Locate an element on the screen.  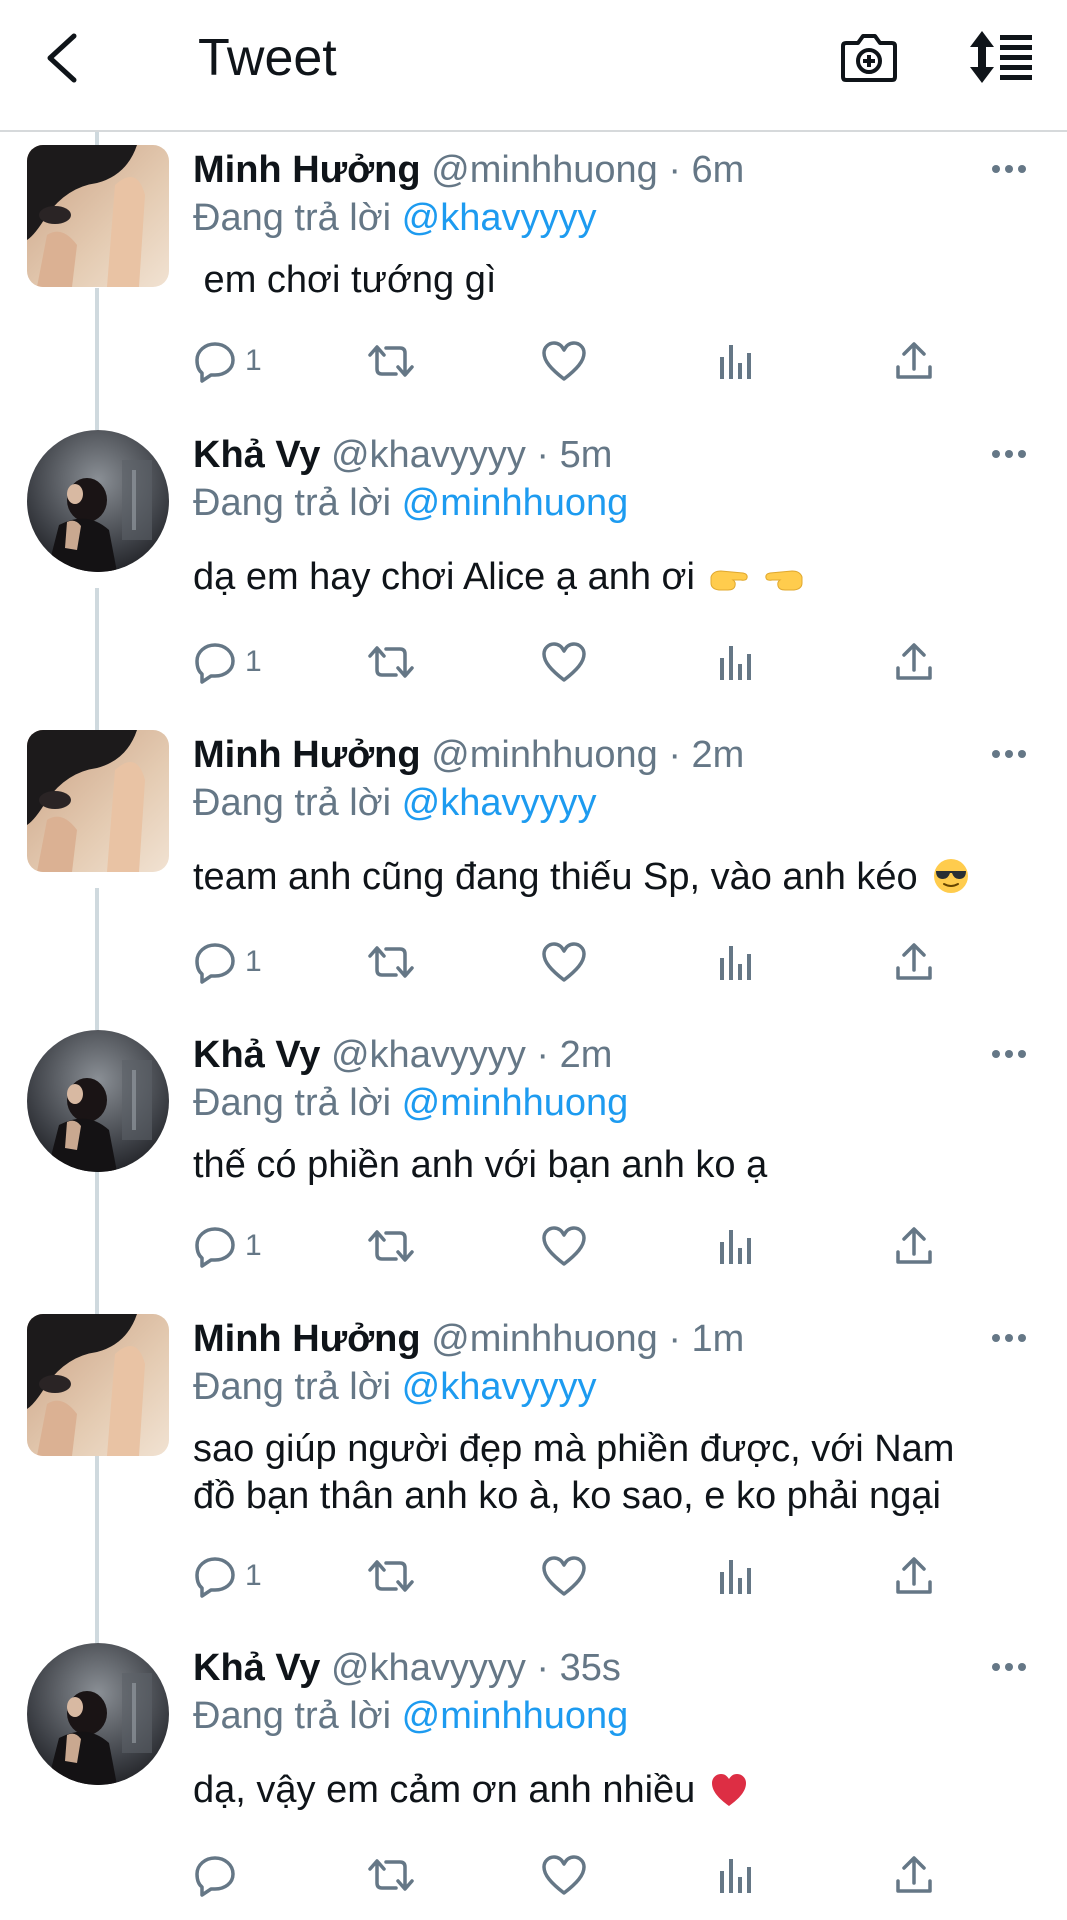
pointing-left-emoji is located at coordinates (784, 580).